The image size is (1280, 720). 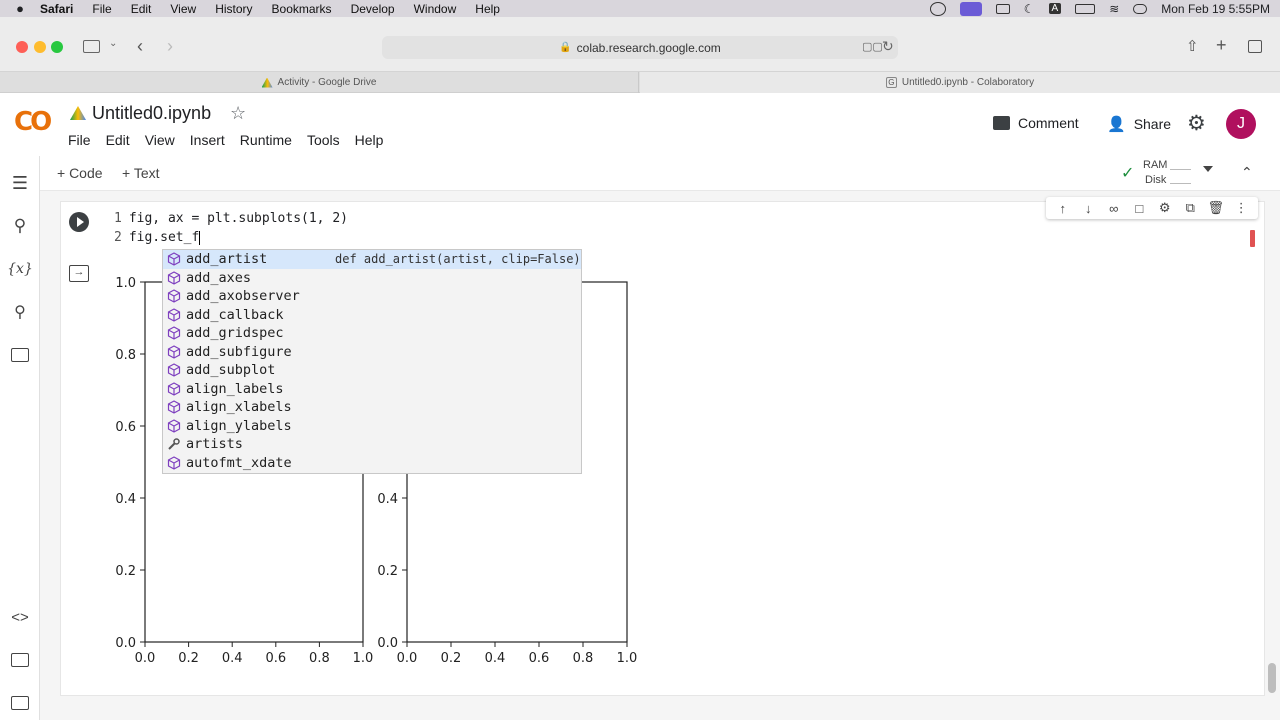 What do you see at coordinates (369, 140) in the screenshot?
I see `colab-menu-help: Help` at bounding box center [369, 140].